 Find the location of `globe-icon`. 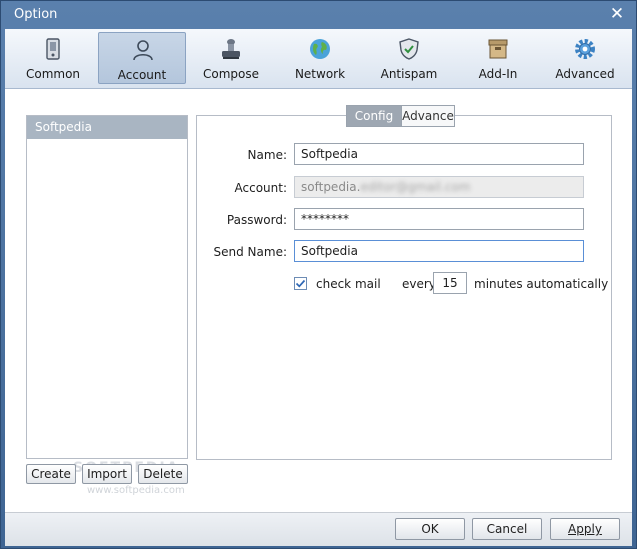

globe-icon is located at coordinates (320, 49).